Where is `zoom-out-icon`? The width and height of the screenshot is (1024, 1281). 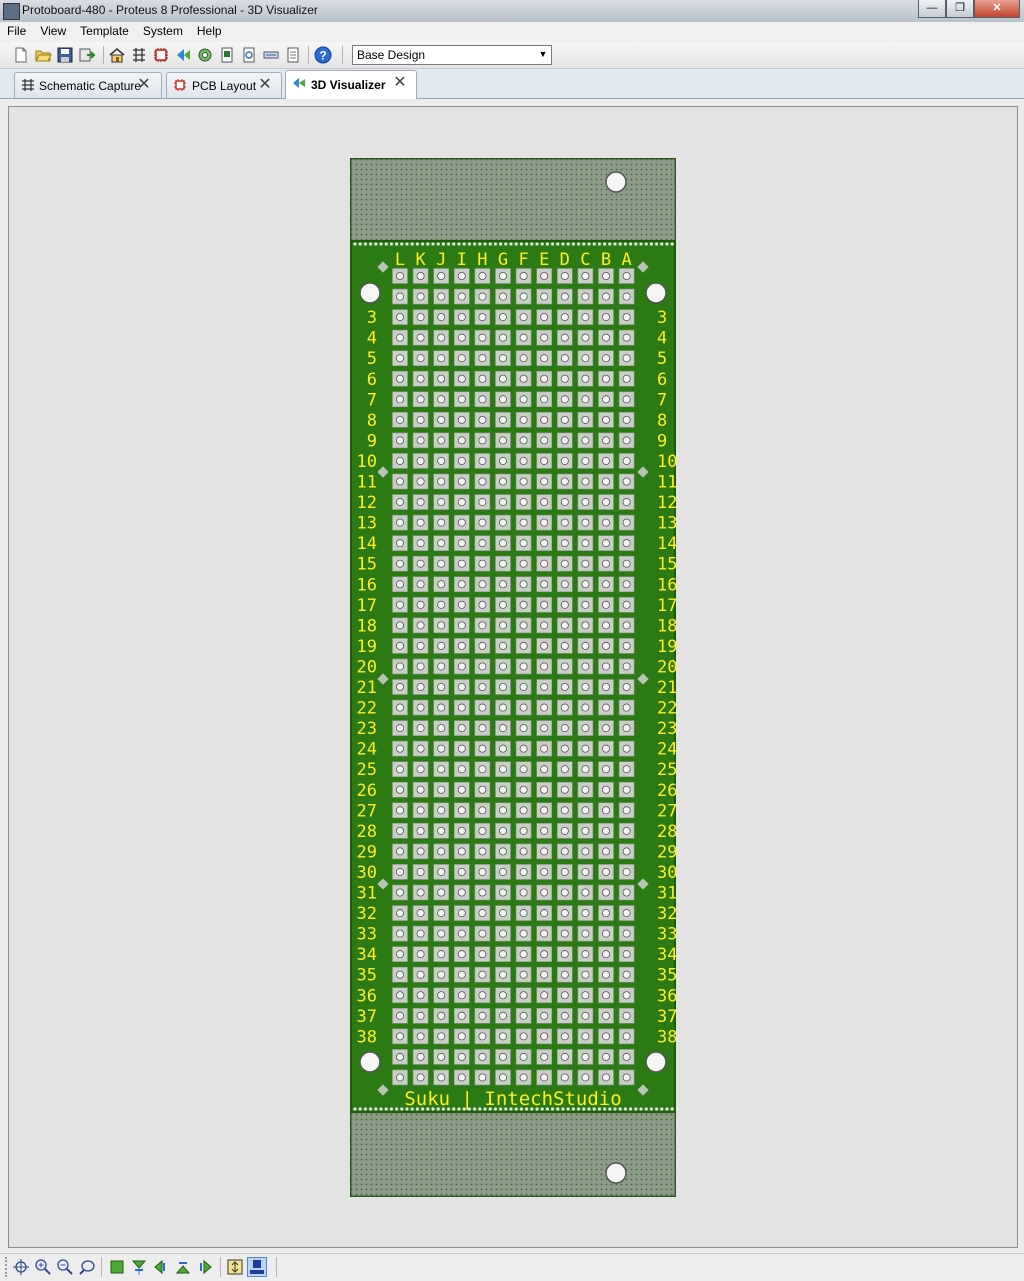
zoom-out-icon is located at coordinates (65, 1267).